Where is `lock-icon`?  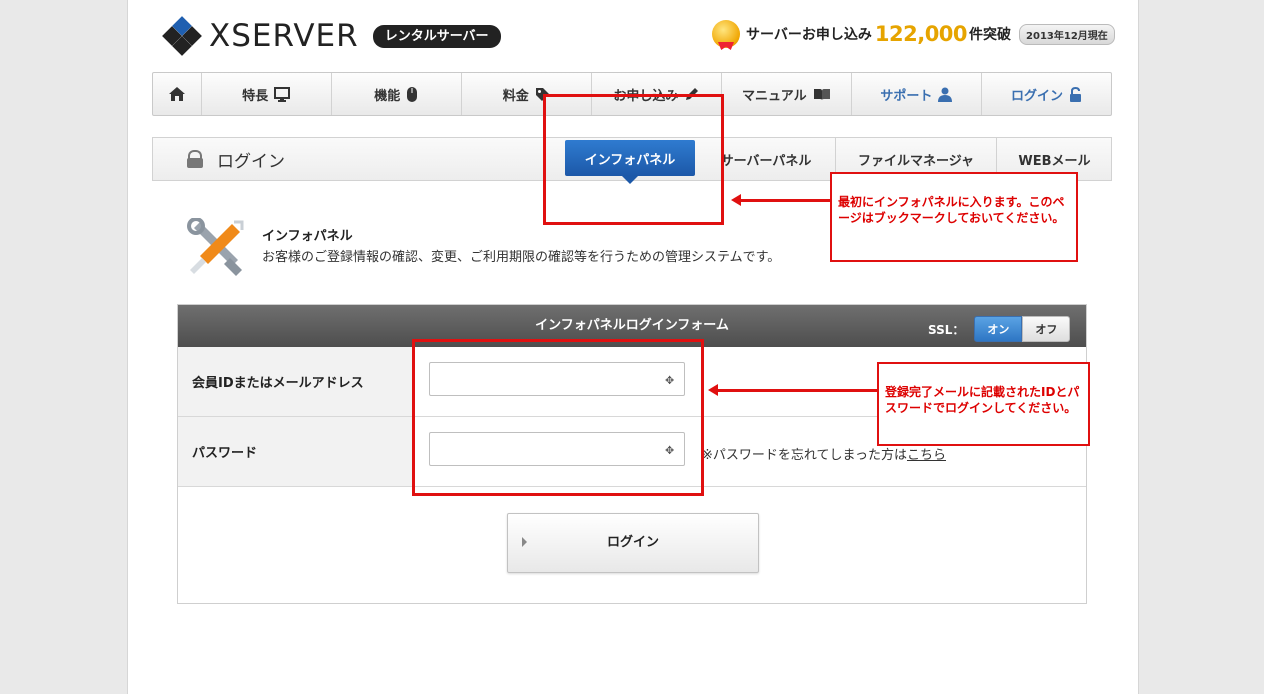
lock-icon is located at coordinates (1075, 94).